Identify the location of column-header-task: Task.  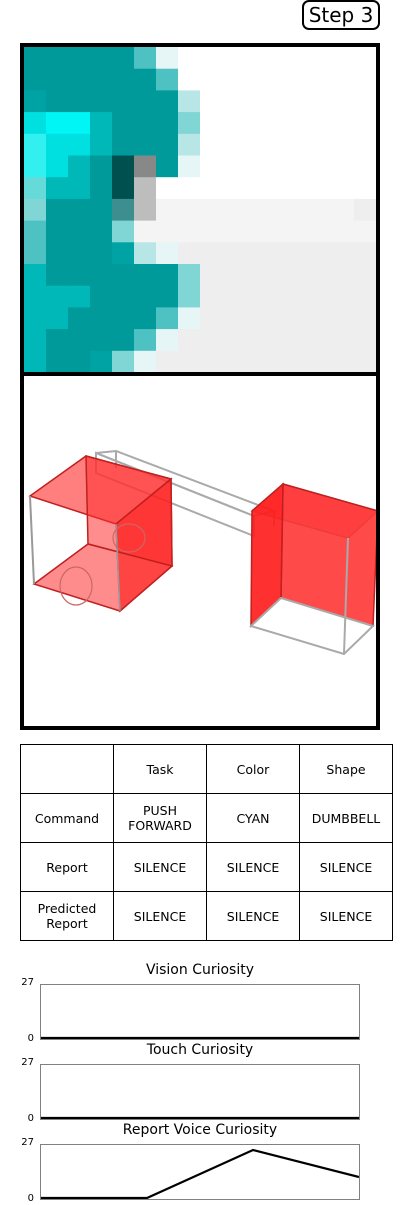
(160, 769).